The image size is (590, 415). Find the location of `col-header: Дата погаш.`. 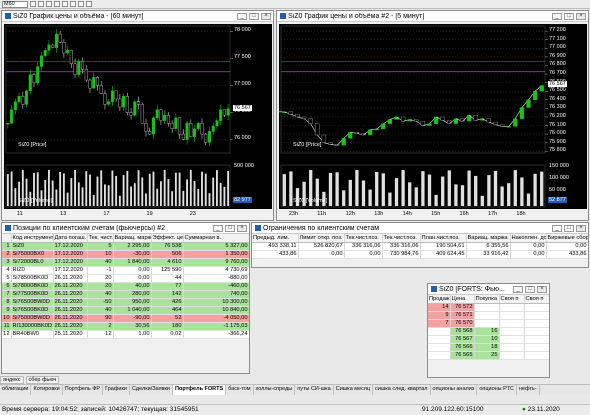

col-header: Дата погаш. is located at coordinates (70, 238).